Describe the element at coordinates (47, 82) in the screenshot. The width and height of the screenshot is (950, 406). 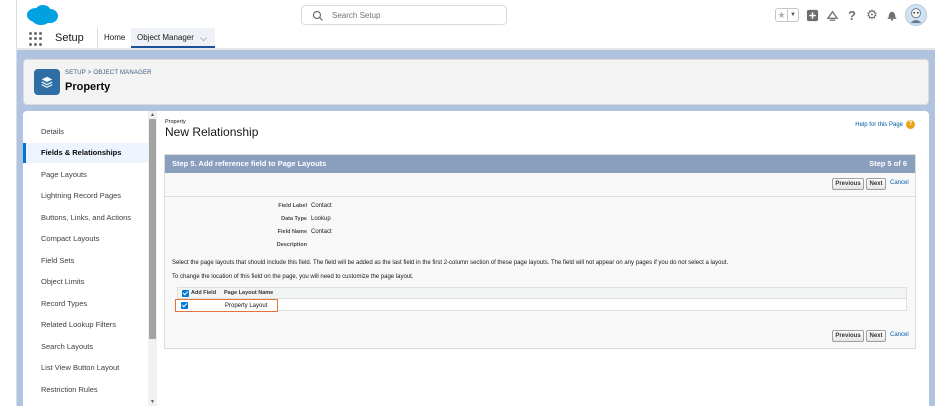
I see `layers-icon` at that location.